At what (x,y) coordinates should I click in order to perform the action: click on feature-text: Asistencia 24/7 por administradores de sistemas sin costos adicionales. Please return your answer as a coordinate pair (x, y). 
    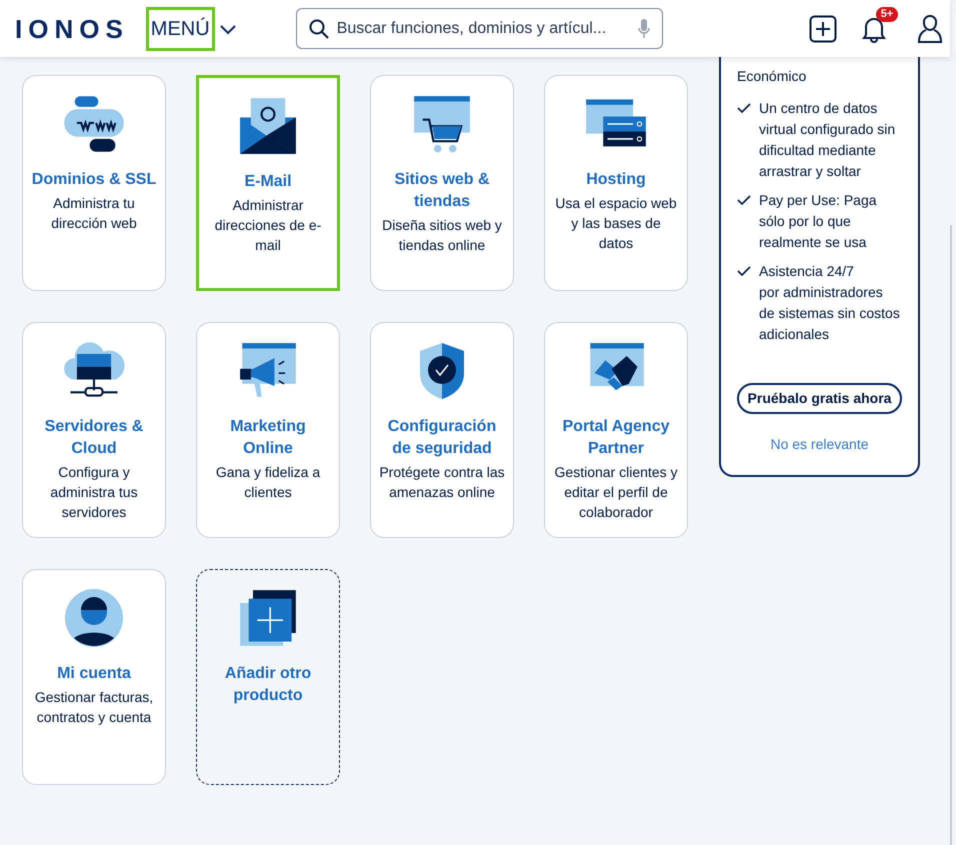
    Looking at the image, I should click on (830, 303).